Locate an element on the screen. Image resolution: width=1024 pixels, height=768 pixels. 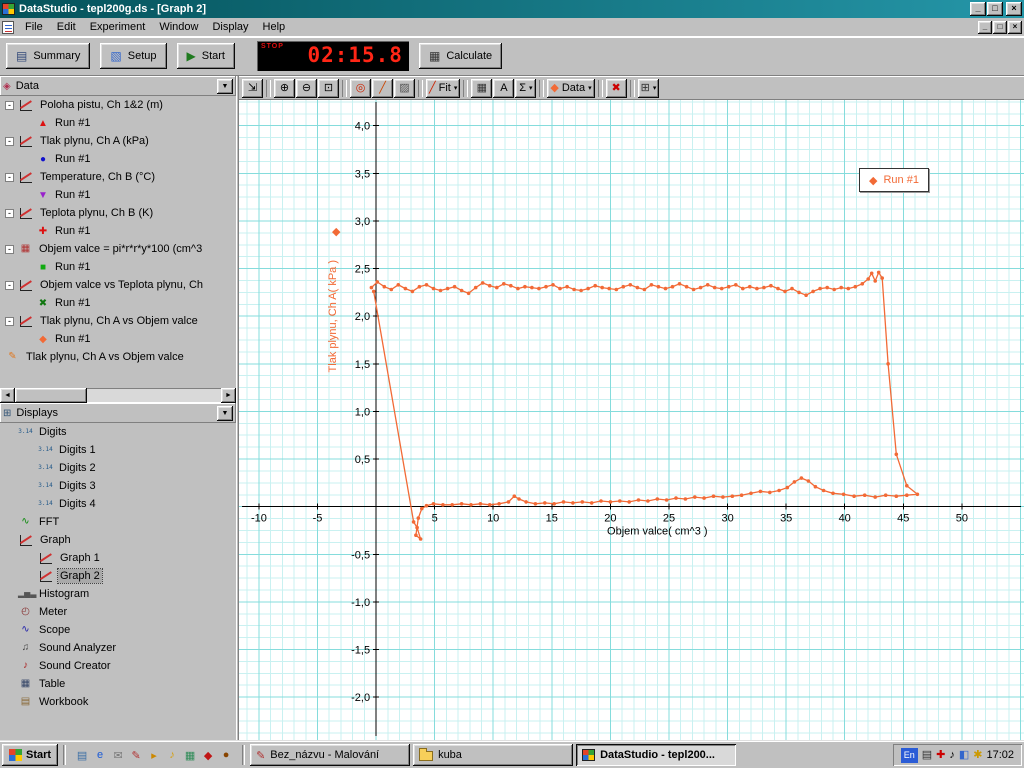
quicklaunch-icon-8: ◆ is located at coordinates (208, 755).